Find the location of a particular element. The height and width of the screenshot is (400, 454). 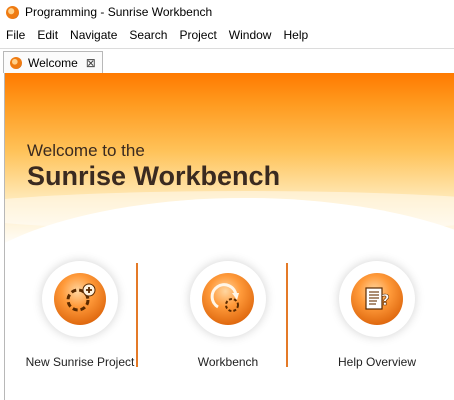

welcome-subtitle: Welcome to the is located at coordinates (86, 150).